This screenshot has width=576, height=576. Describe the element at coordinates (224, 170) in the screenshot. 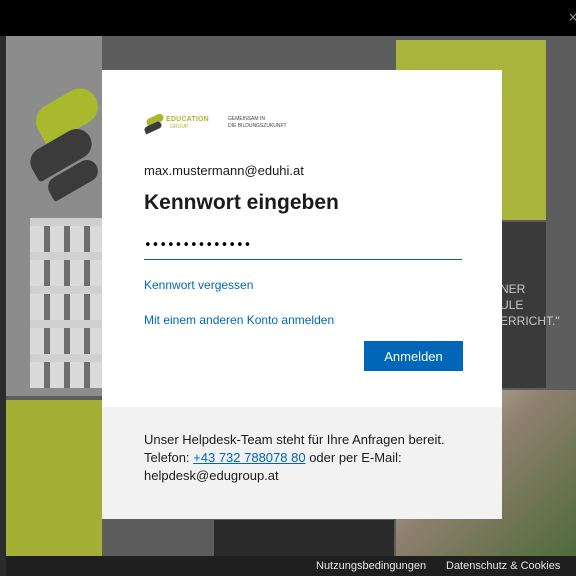

I see `account-email: max.mustermann@eduhi.at` at that location.